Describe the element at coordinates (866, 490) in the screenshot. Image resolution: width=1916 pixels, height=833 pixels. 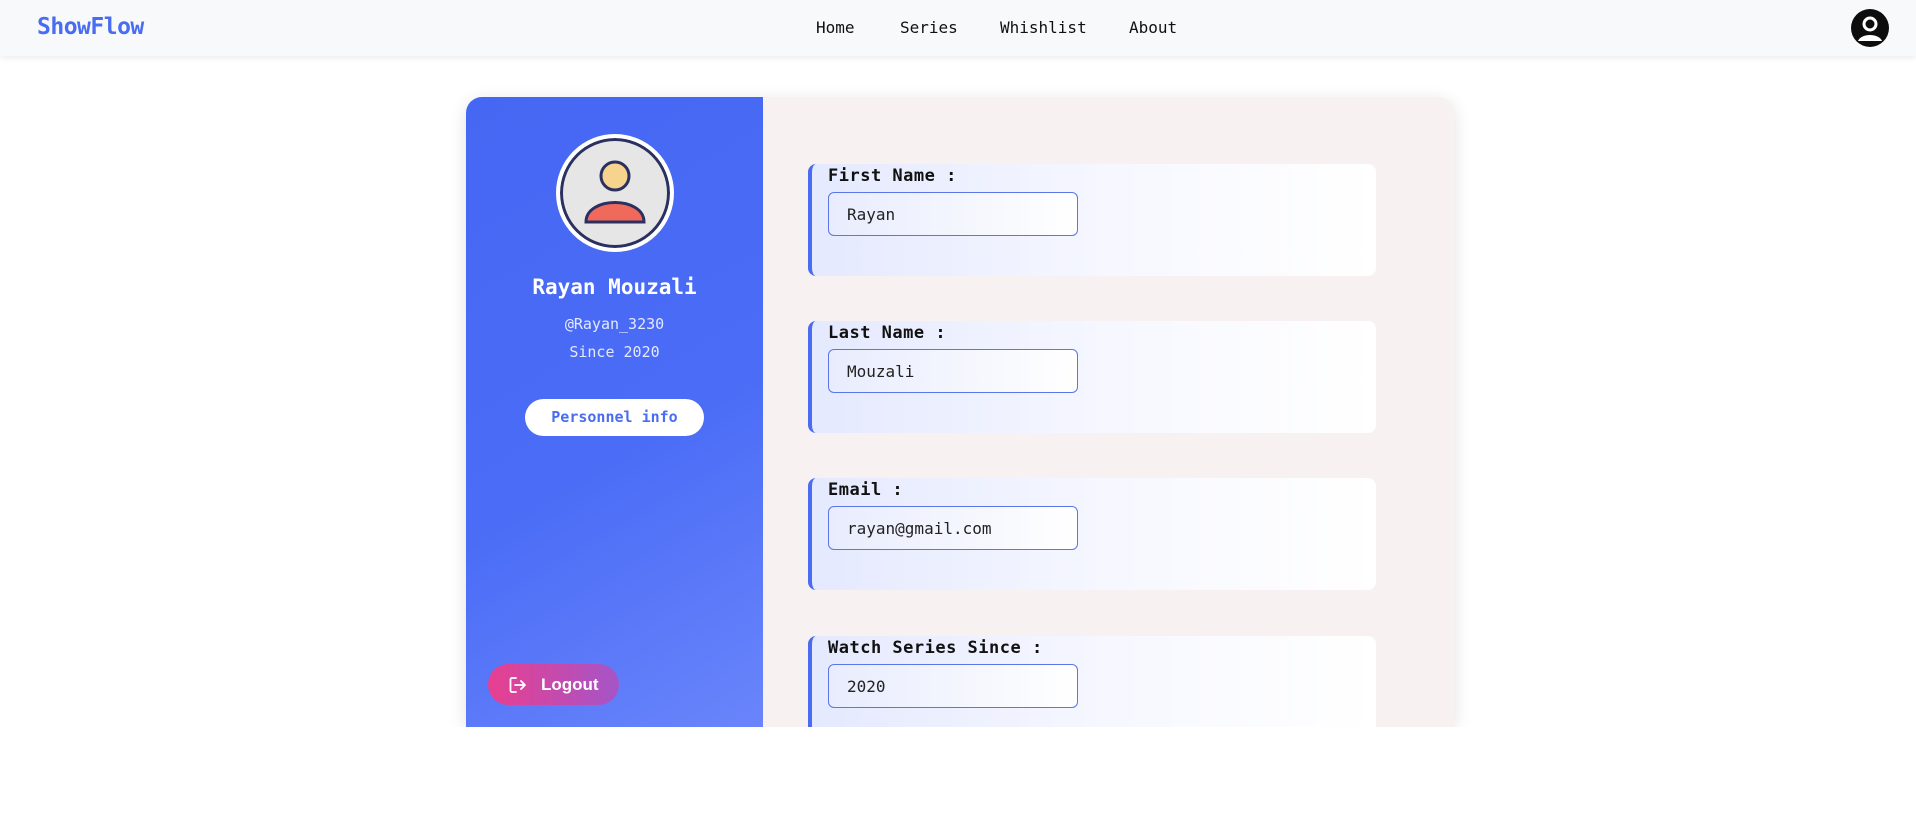
I see `email-label: Email :` at that location.